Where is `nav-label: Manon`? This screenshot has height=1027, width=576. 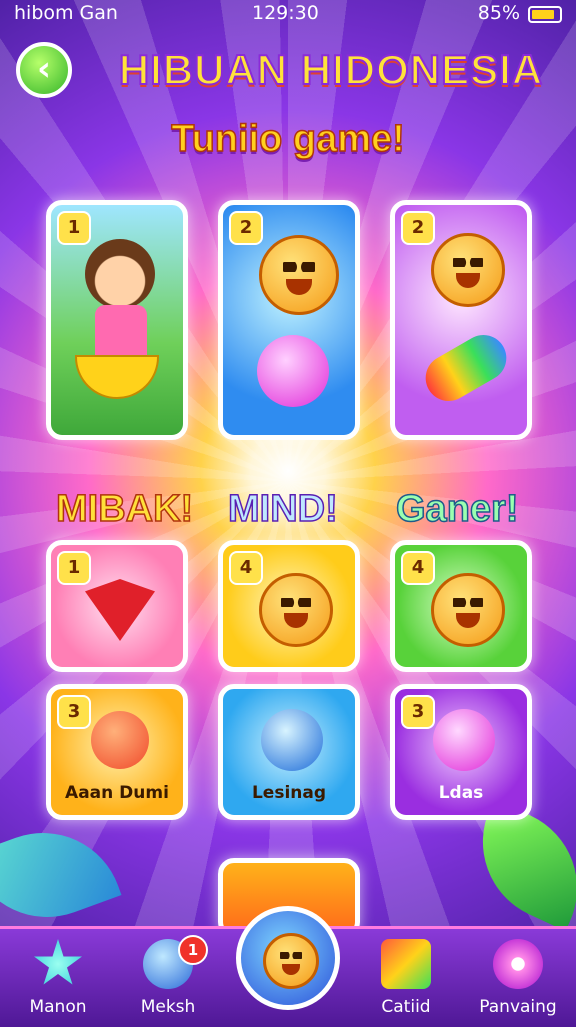 nav-label: Manon is located at coordinates (58, 1007).